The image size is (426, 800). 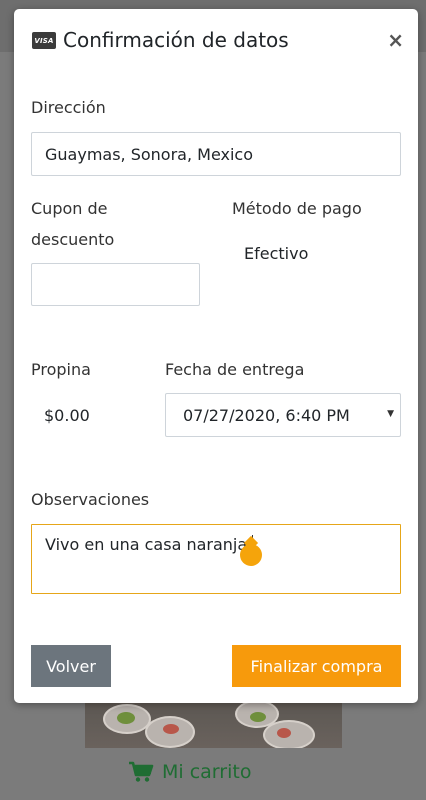 I want to click on tip-label: Propina, so click(x=61, y=369).